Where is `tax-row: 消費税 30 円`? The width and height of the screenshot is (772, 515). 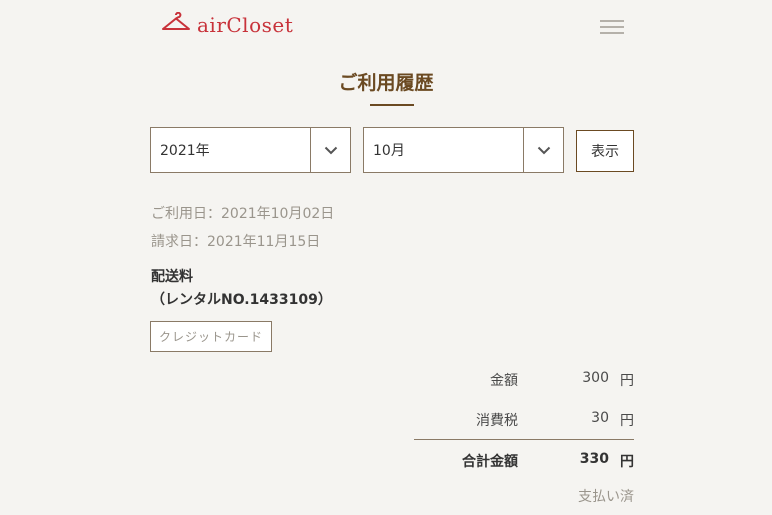 tax-row: 消費税 30 円 is located at coordinates (524, 420).